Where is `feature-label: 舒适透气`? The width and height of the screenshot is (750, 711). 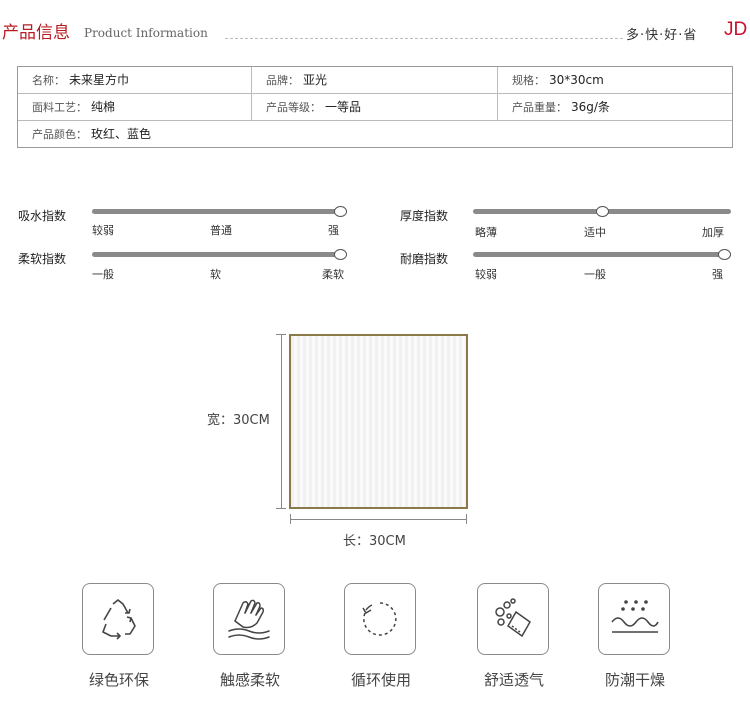 feature-label: 舒适透气 is located at coordinates (513, 680).